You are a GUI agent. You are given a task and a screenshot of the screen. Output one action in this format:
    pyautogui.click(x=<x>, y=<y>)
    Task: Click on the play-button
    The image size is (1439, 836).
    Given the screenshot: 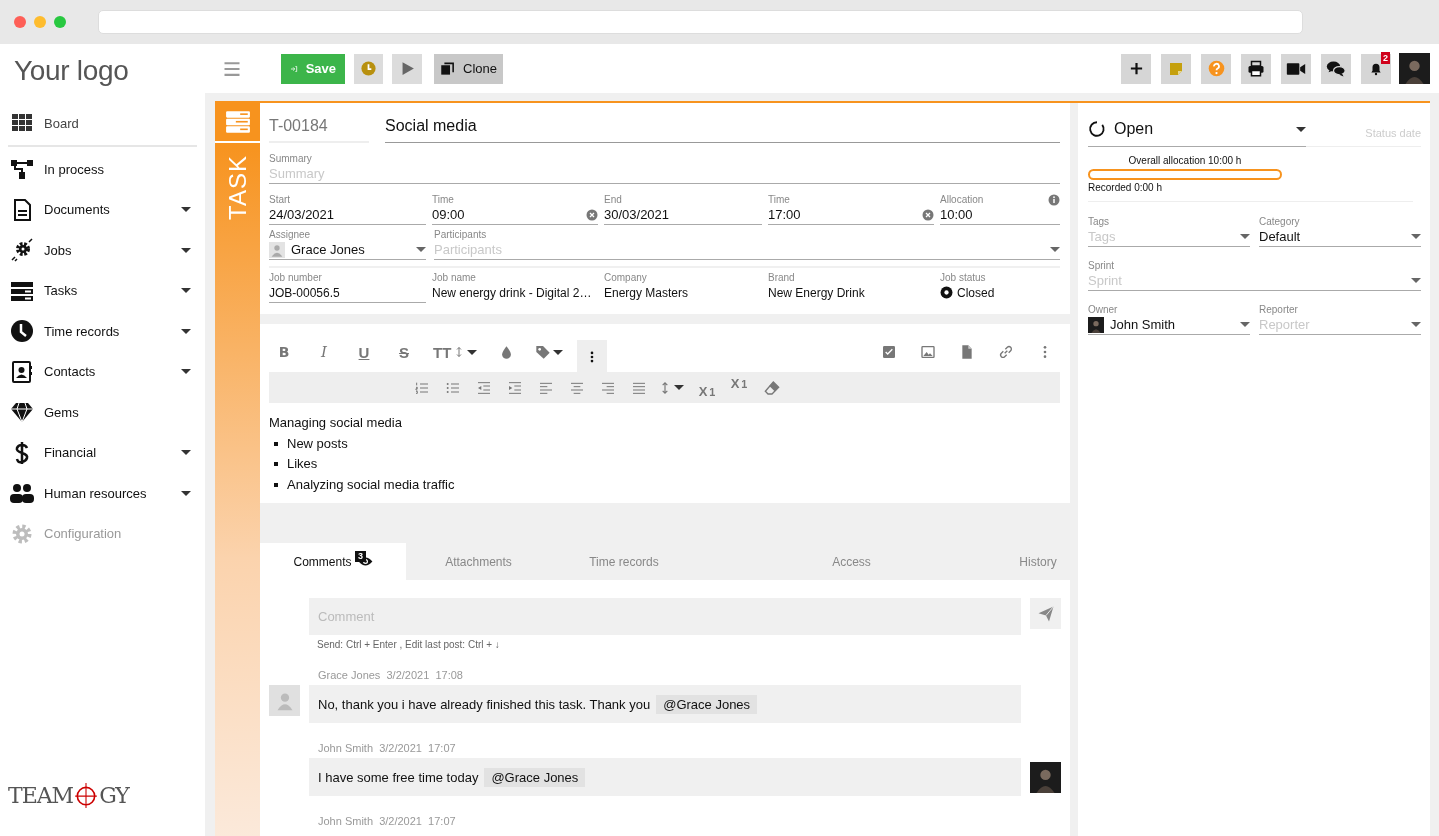 What is the action you would take?
    pyautogui.click(x=407, y=68)
    